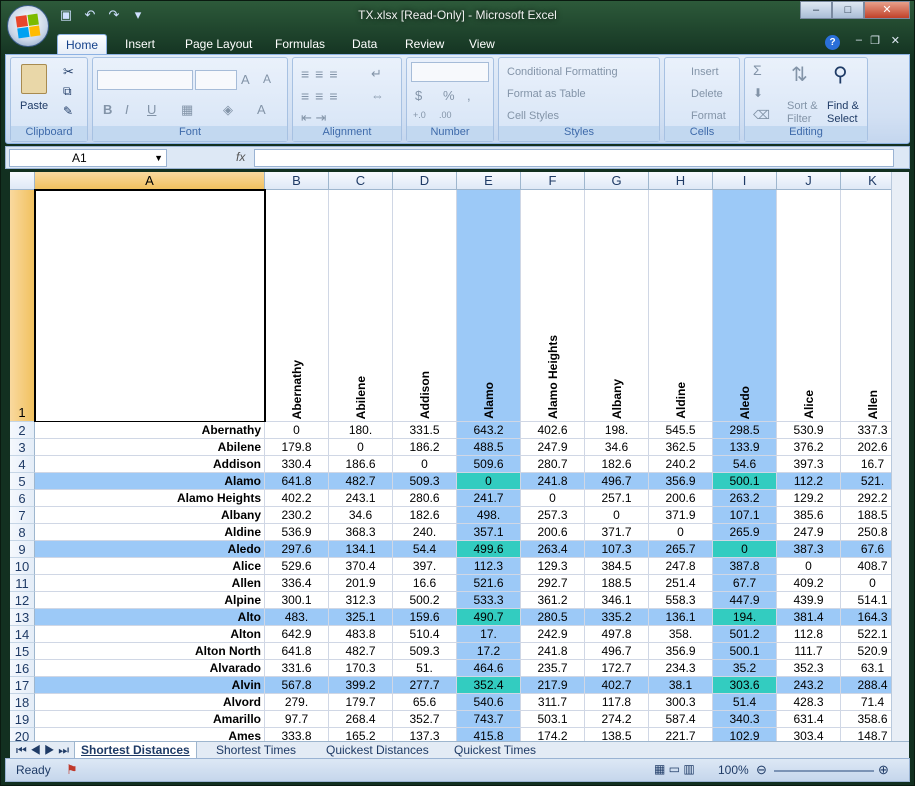  I want to click on distance-cell: 428.3, so click(809, 702).